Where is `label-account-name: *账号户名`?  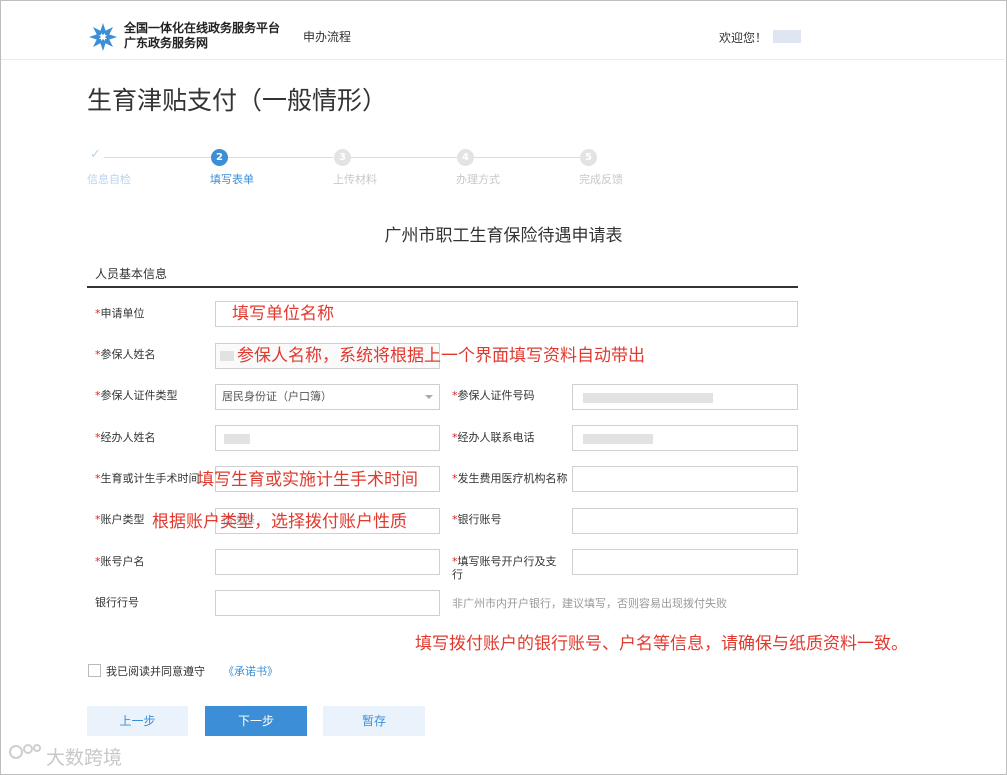
label-account-name: *账号户名 is located at coordinates (120, 561).